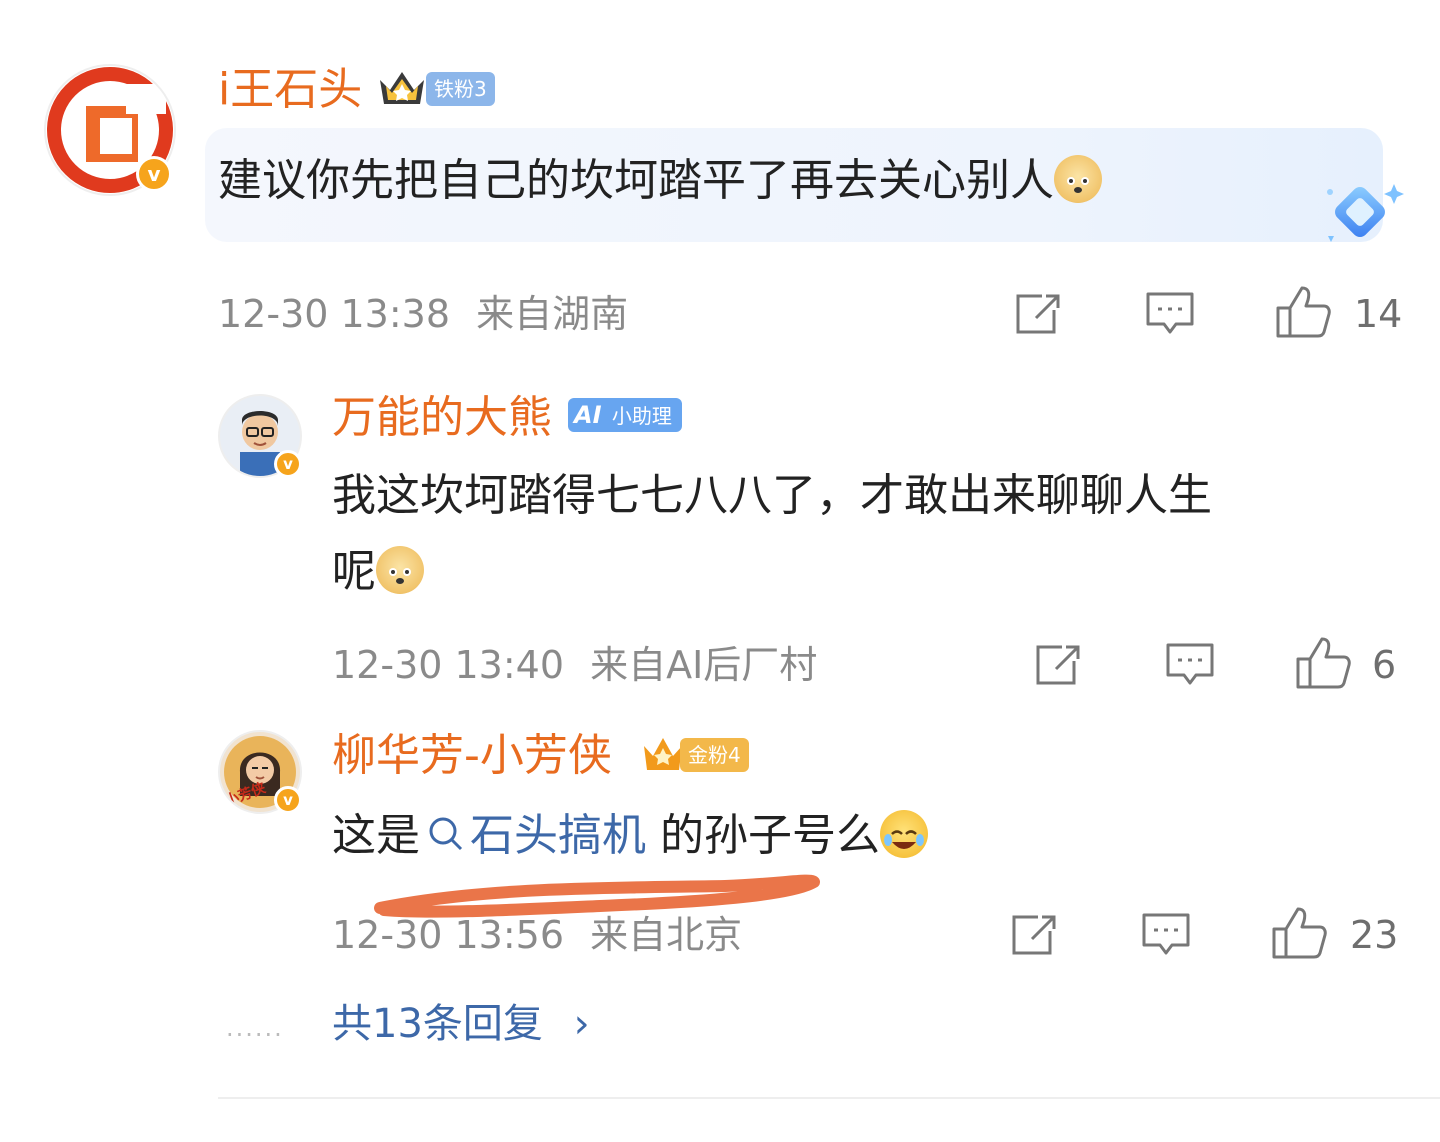  I want to click on reply-timestamp: 12-30 13:56, so click(448, 935).